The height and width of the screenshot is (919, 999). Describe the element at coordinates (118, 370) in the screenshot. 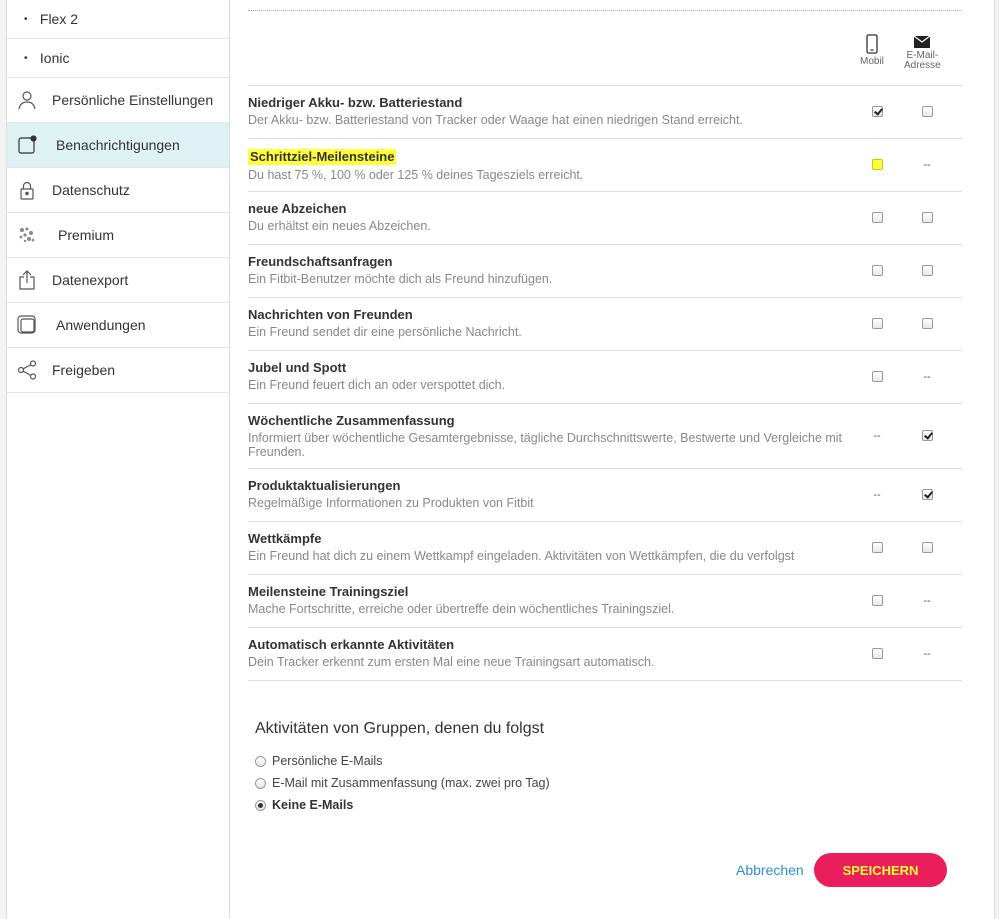

I see `sidebar-item-share: Freigeben` at that location.